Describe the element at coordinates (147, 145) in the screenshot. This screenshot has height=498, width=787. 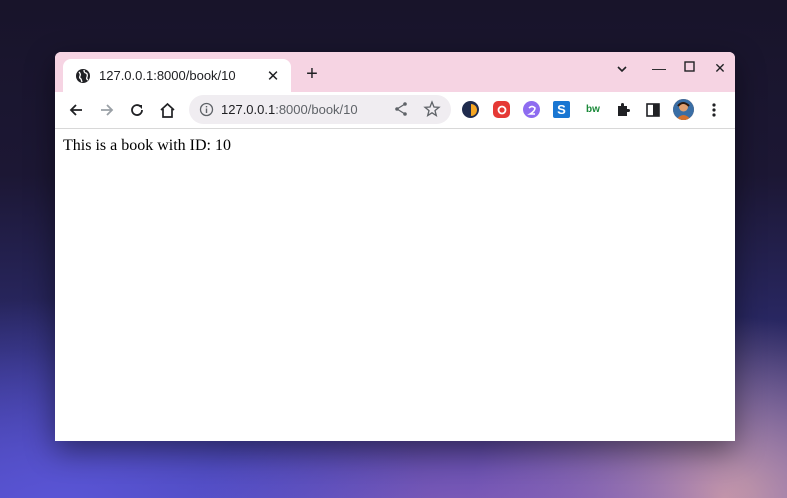
I see `page-text: This is a book with ID: 10` at that location.